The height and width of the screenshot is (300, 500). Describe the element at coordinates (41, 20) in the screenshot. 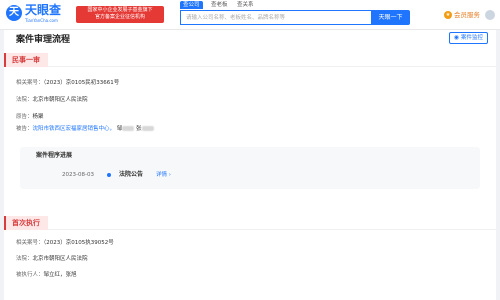

I see `logo-url: TianYanCha.com` at that location.